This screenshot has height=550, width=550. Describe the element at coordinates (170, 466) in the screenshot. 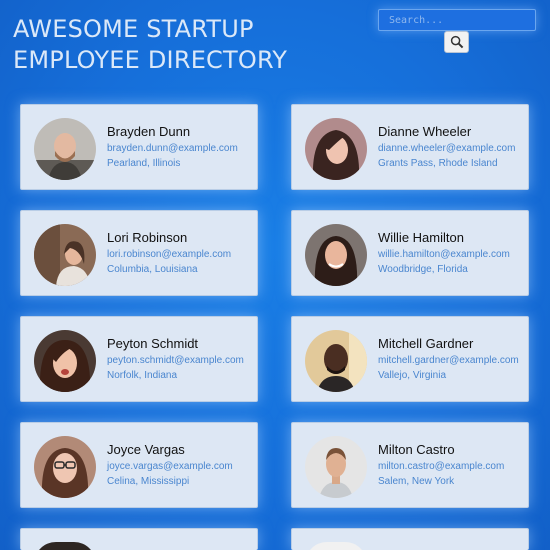

I see `employee-email: joyce.vargas@example.com` at that location.